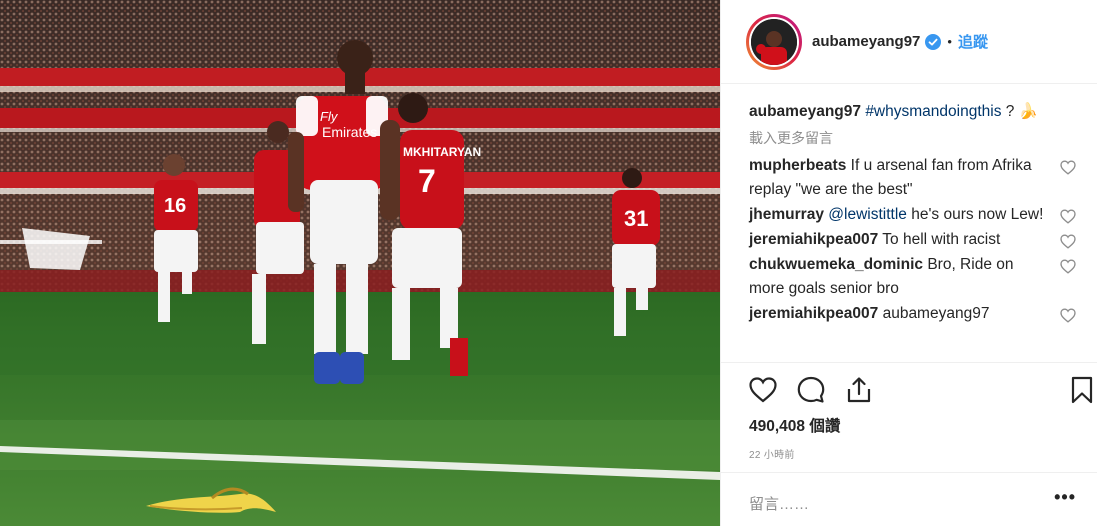 The height and width of the screenshot is (526, 1097). I want to click on post-header: aubameyang97 • 追蹤, so click(909, 42).